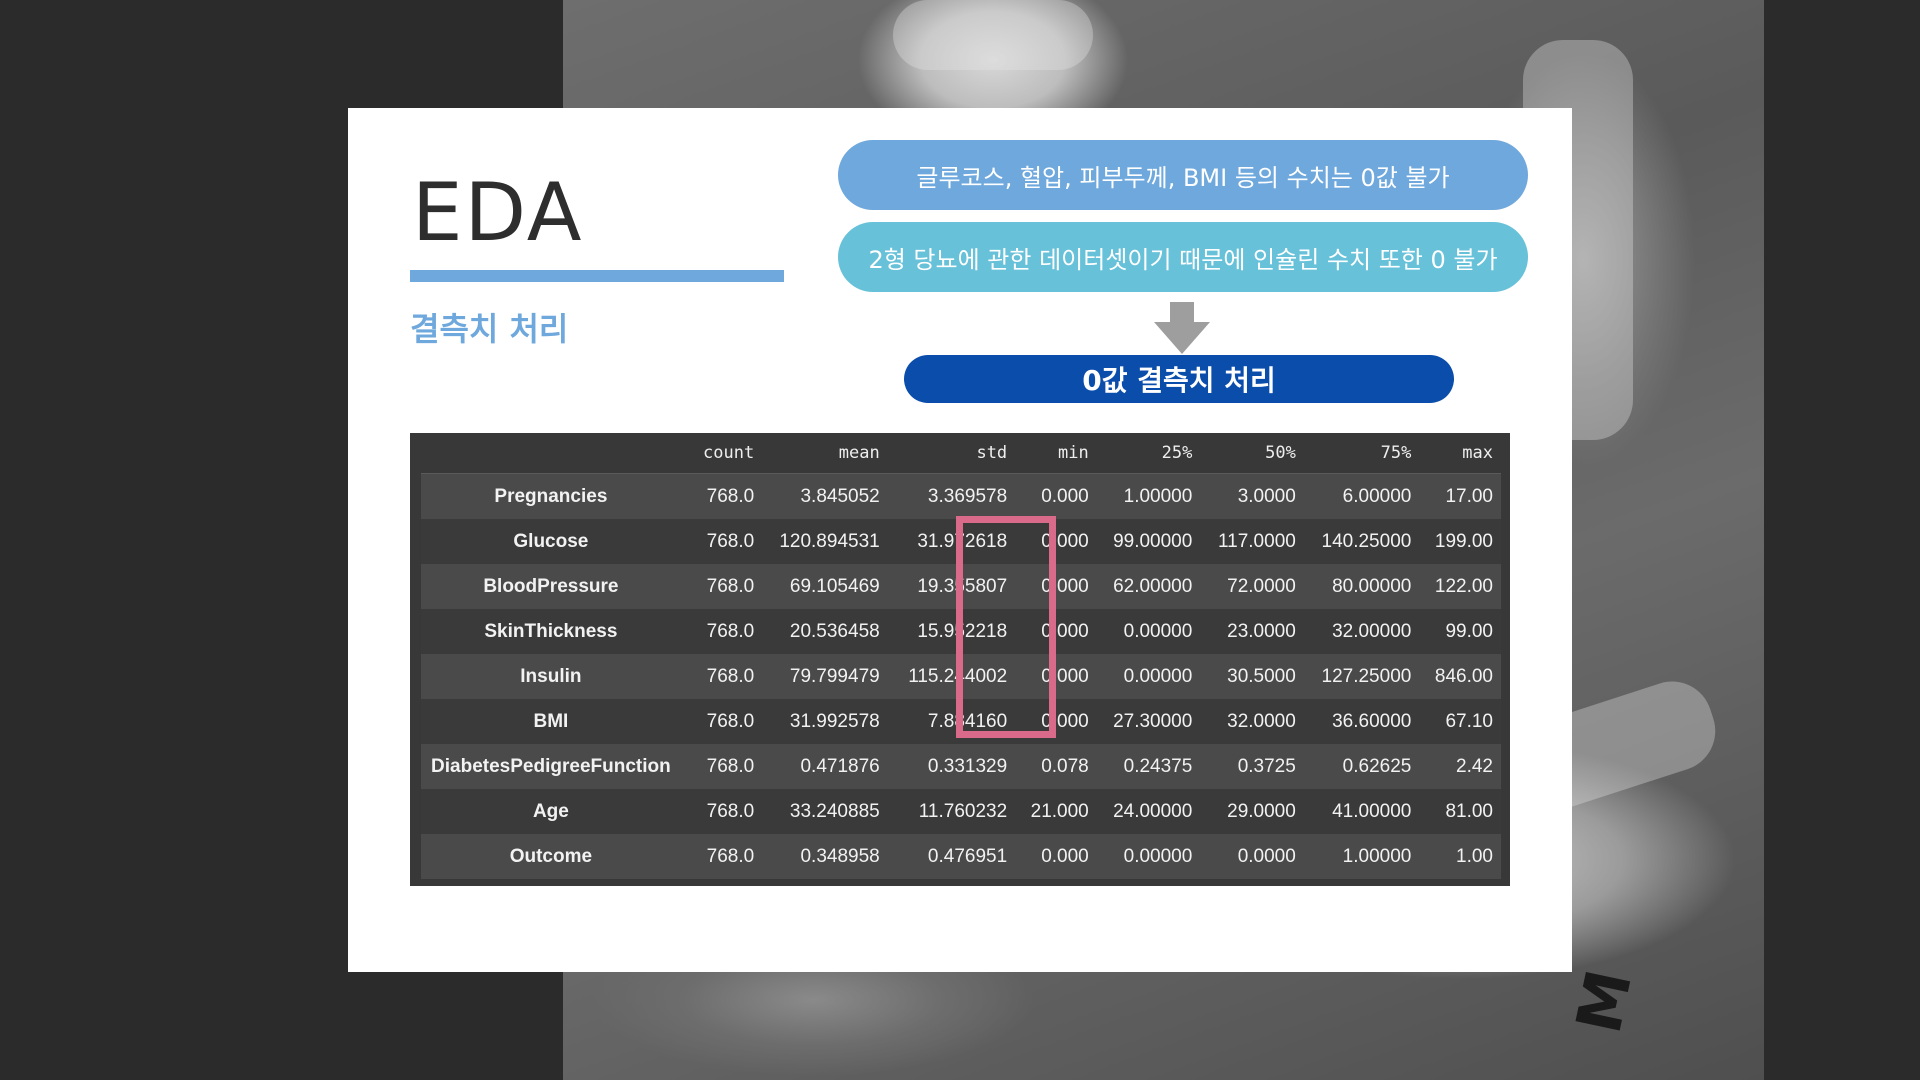 The image size is (1920, 1080). Describe the element at coordinates (489, 329) in the screenshot. I see `slide-subtitle: 결측치 처리` at that location.